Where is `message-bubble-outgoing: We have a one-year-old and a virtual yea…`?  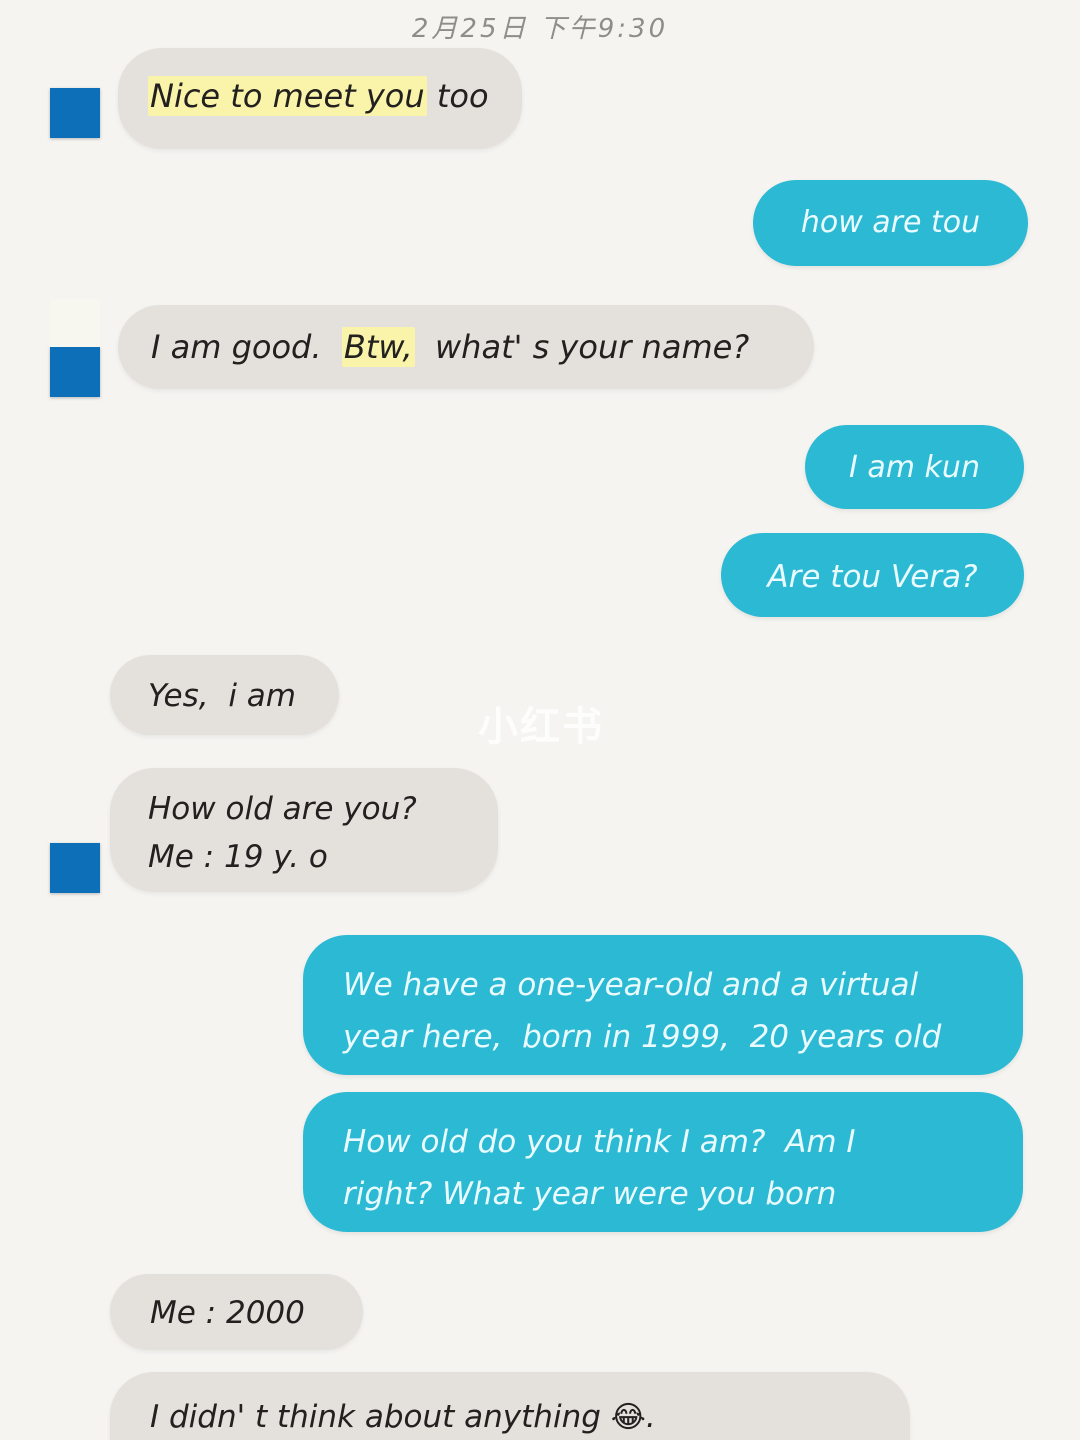 message-bubble-outgoing: We have a one-year-old and a virtual yea… is located at coordinates (663, 1005).